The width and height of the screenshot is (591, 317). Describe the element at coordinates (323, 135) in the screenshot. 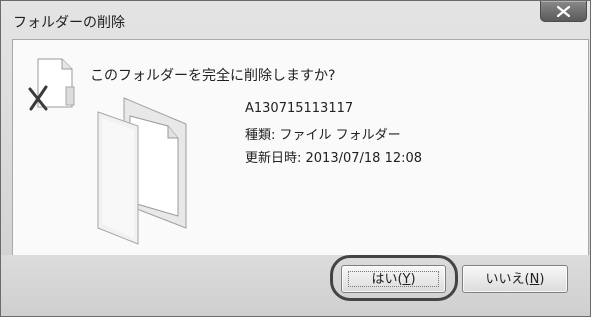

I see `item-type: 種類: ファイル フォルダー` at that location.